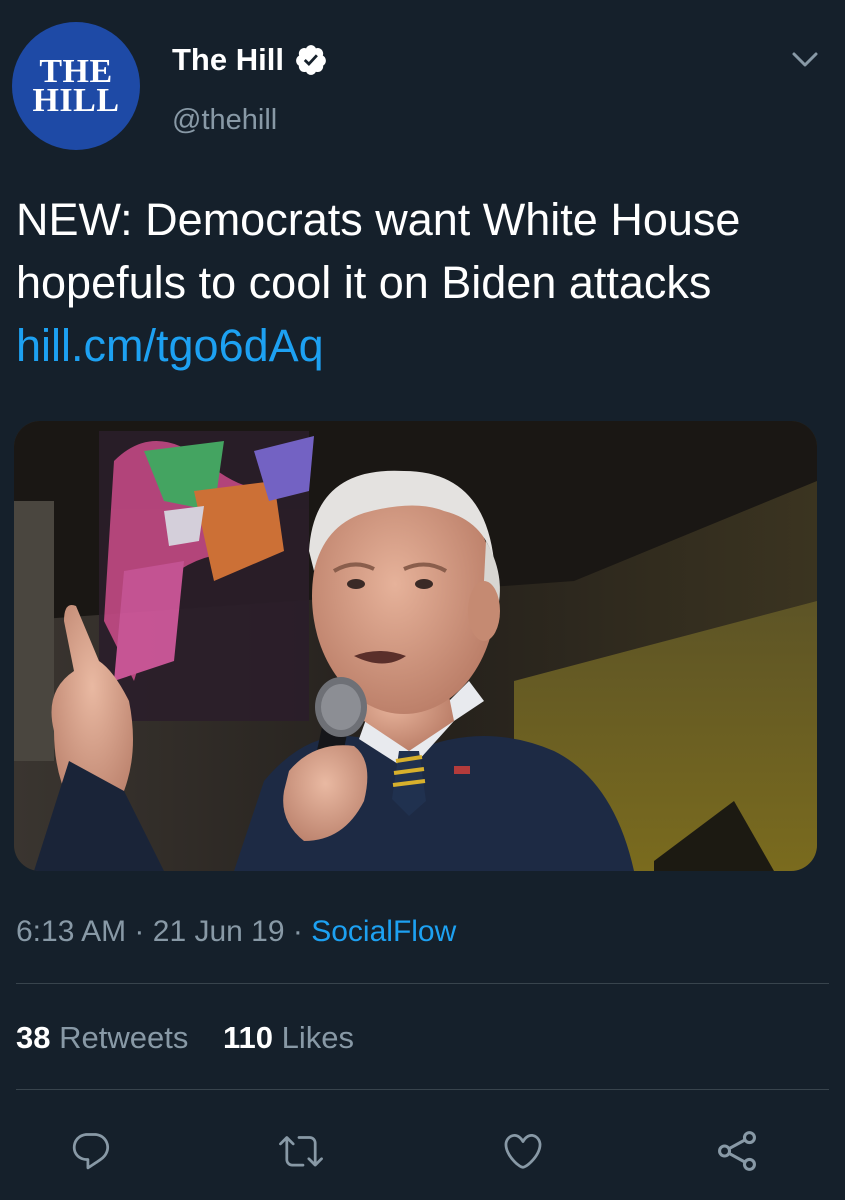  I want to click on retweets-stat: 38 Retweets, so click(102, 1037).